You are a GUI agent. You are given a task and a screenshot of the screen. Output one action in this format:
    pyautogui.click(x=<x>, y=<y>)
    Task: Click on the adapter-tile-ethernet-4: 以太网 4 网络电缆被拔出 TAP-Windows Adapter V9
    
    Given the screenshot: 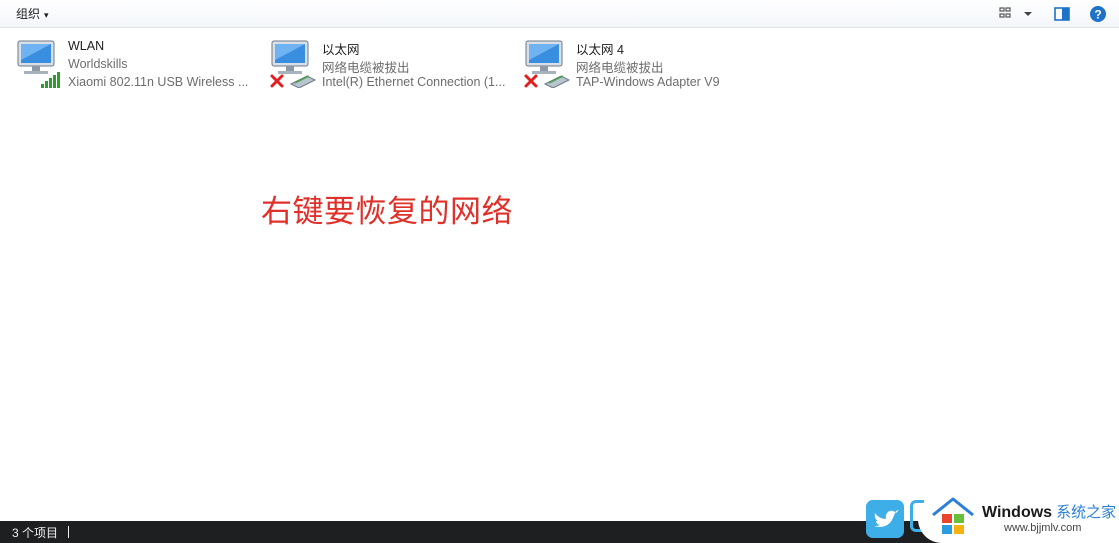 What is the action you would take?
    pyautogui.click(x=646, y=66)
    